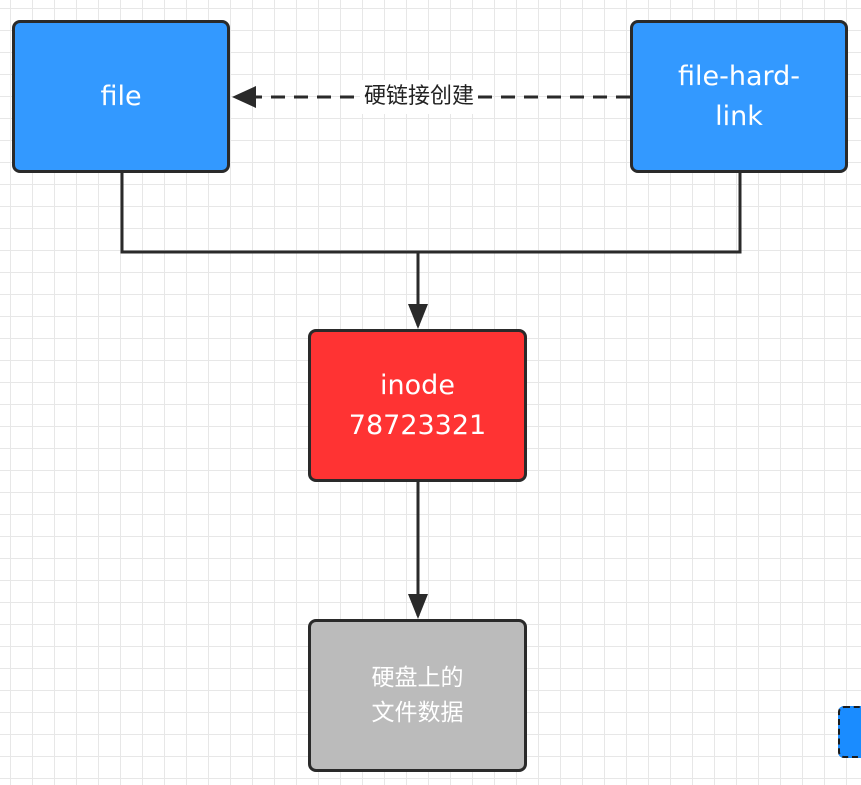  I want to click on disk-edge-arrowhead, so click(418, 606).